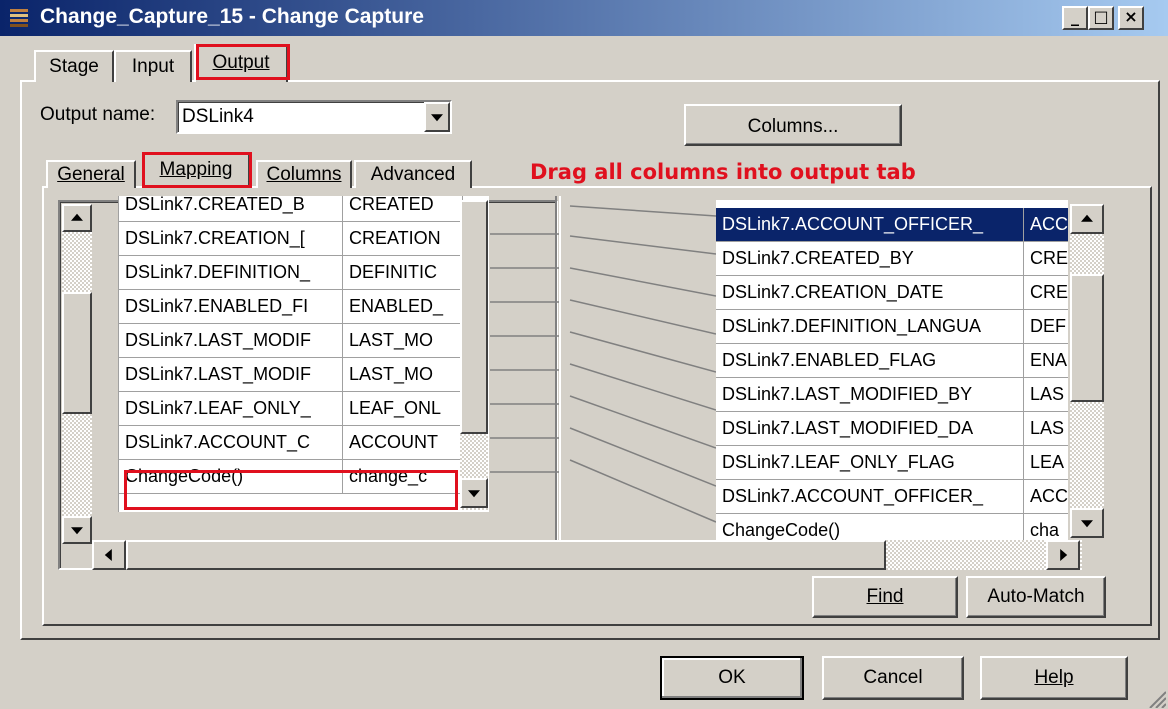  I want to click on close-button: ×, so click(1131, 18).